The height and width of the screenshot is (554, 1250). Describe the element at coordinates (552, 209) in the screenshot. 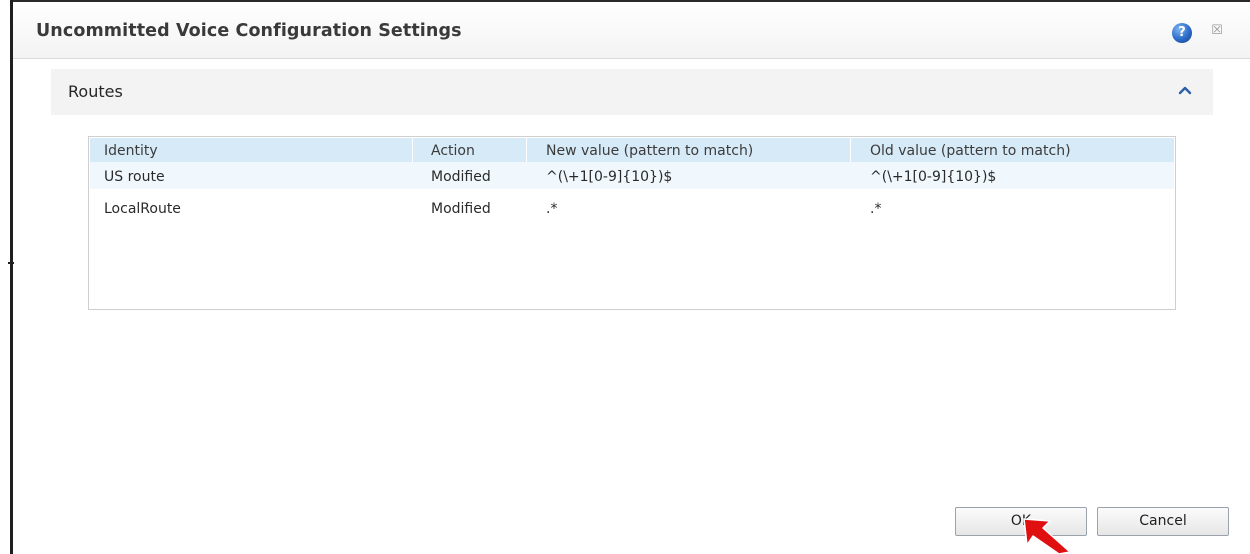

I see `cell-new-value: .*` at that location.